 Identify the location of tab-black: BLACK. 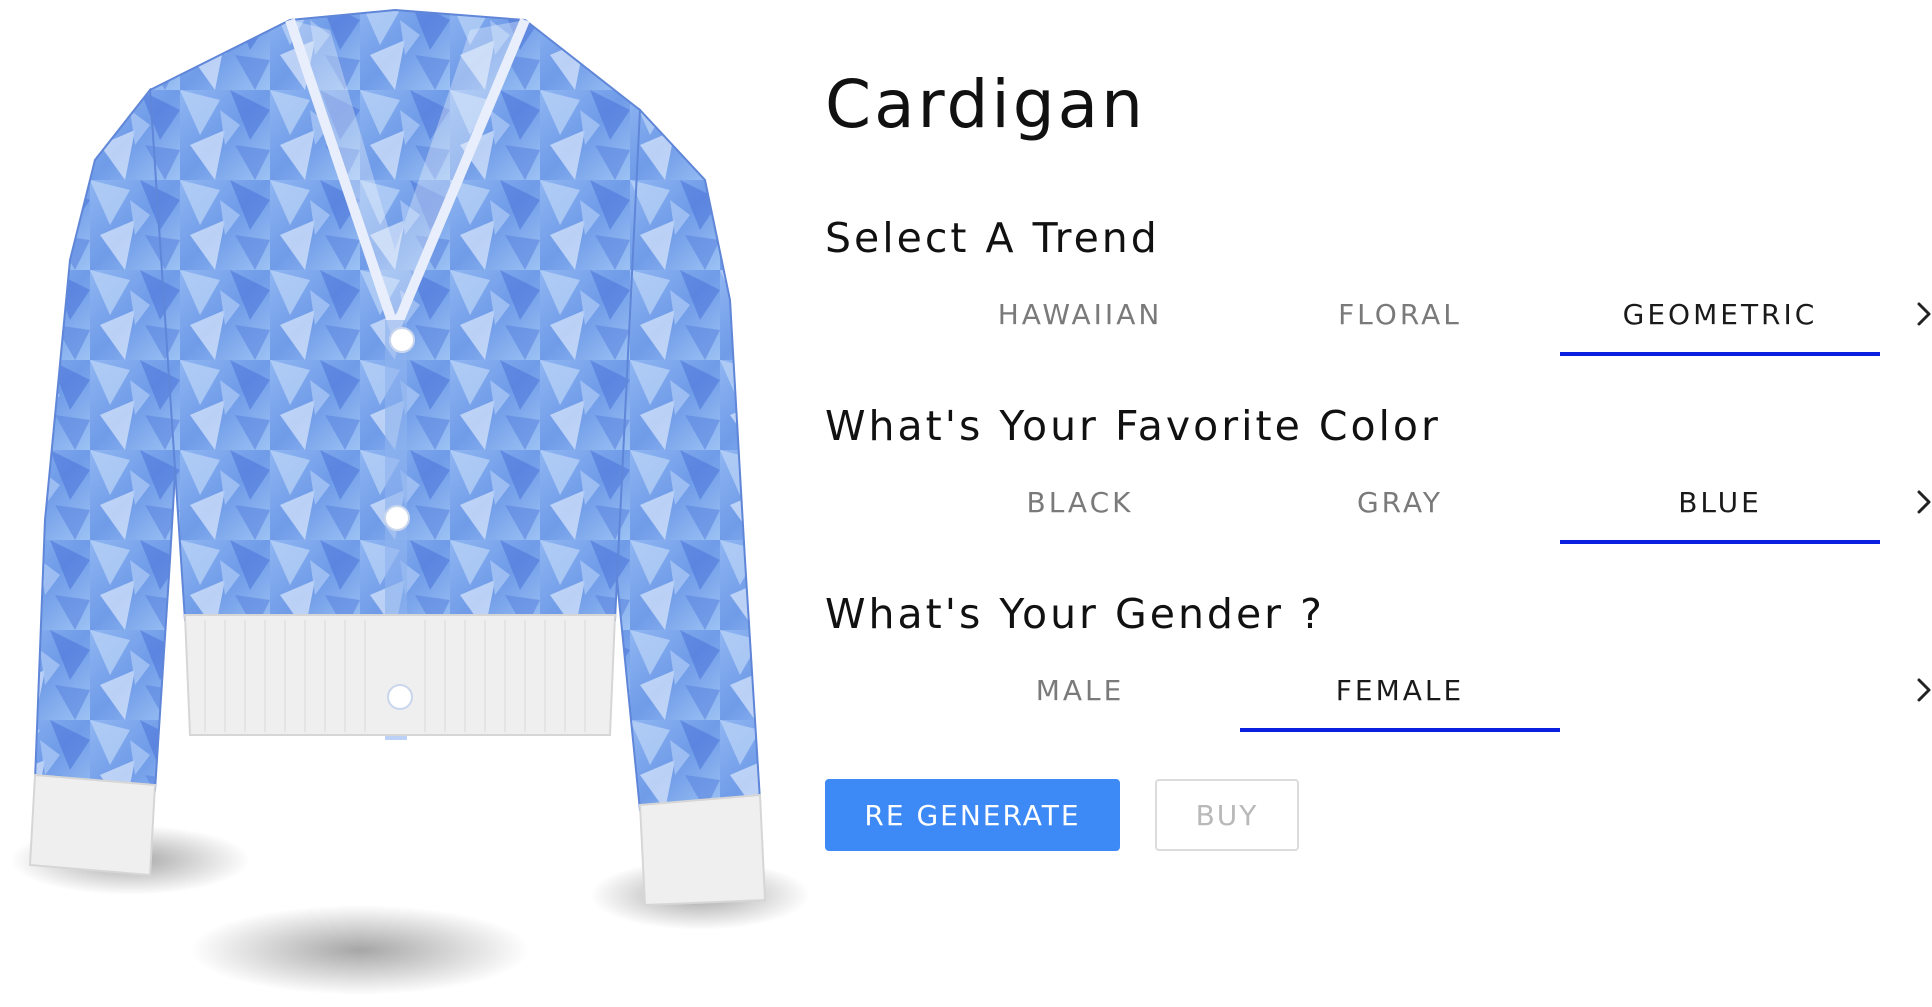
(1080, 502).